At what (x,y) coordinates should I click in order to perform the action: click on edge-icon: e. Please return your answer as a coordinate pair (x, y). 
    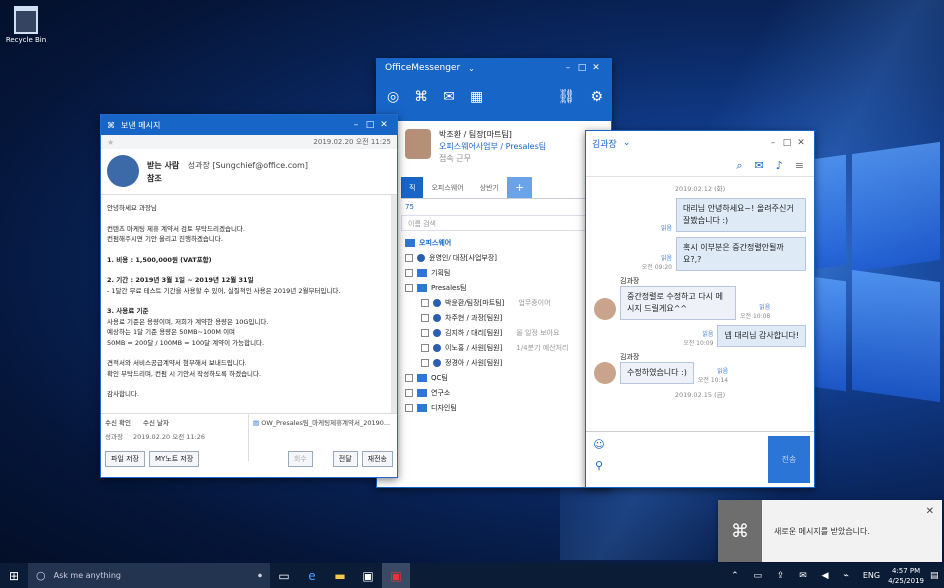
    Looking at the image, I should click on (312, 575).